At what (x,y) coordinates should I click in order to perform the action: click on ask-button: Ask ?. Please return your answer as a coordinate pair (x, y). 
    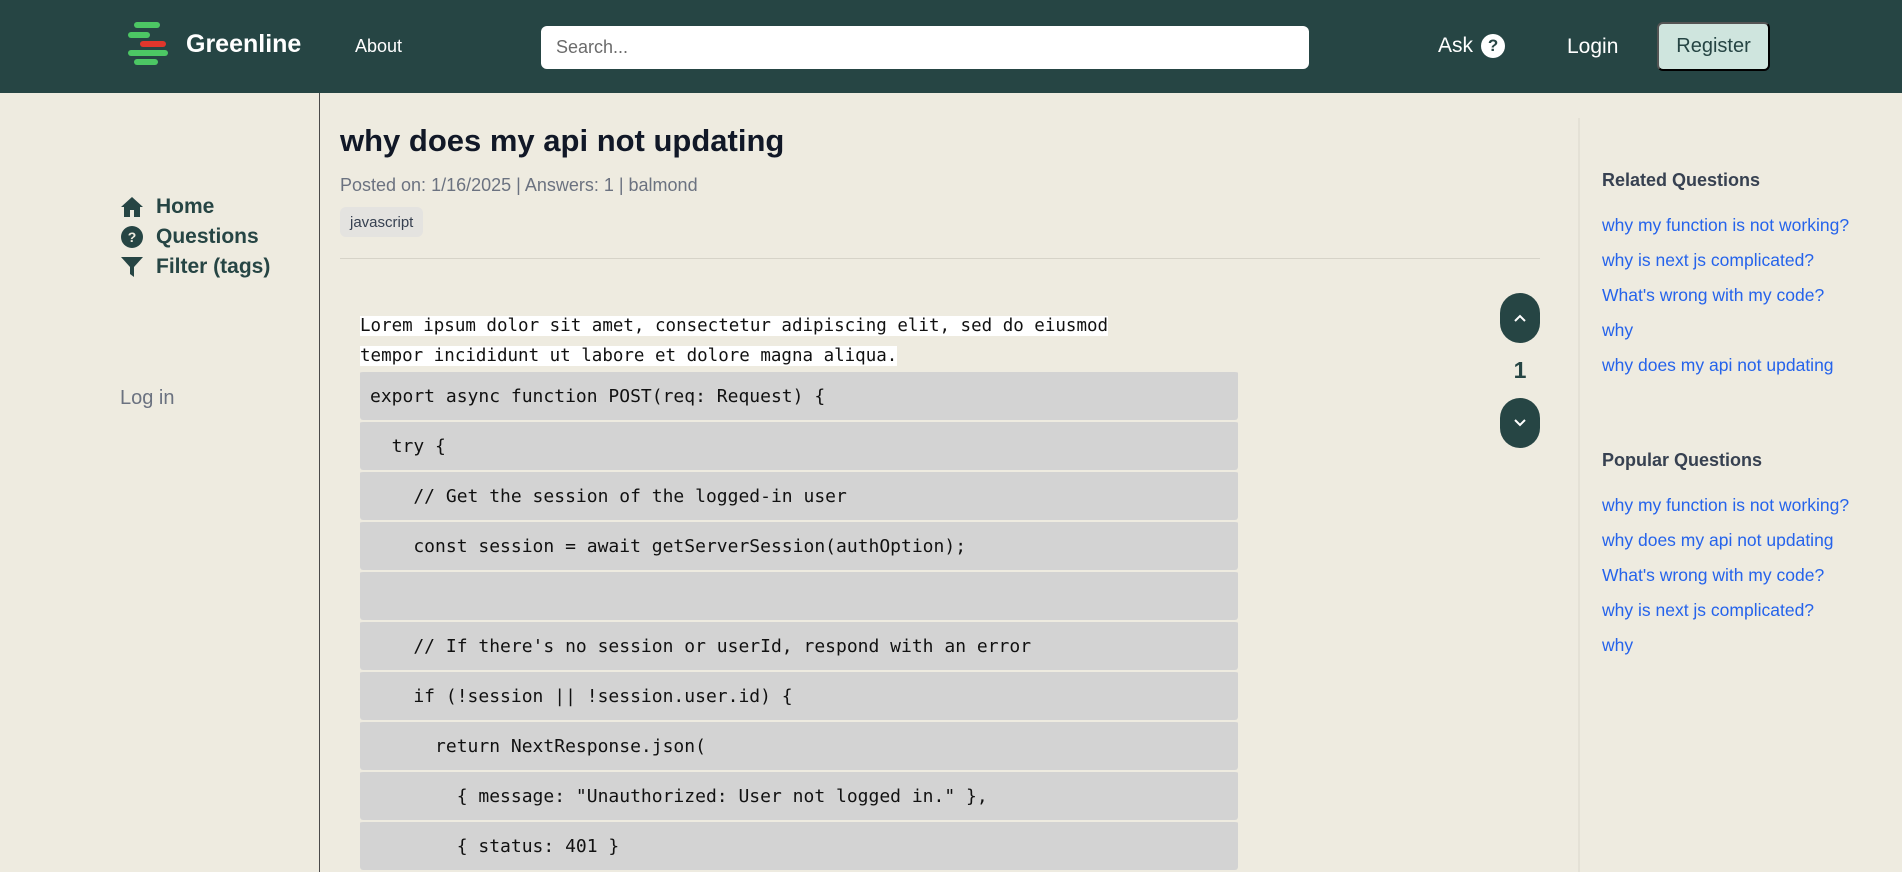
    Looking at the image, I should click on (1472, 46).